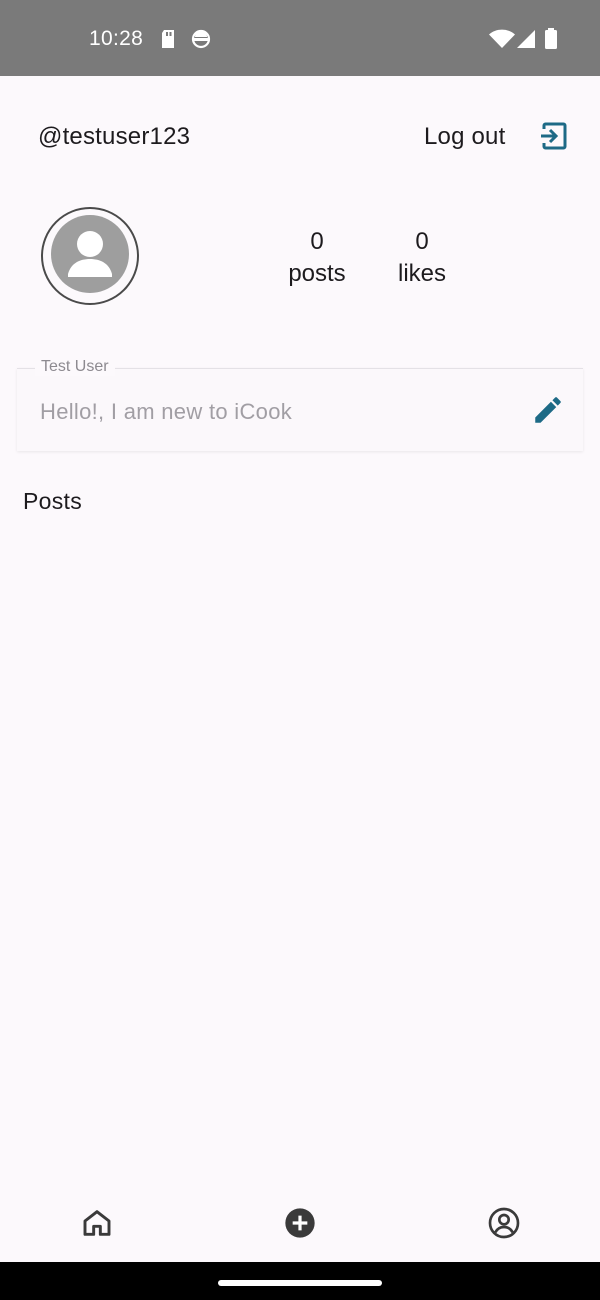 Image resolution: width=600 pixels, height=1300 pixels. I want to click on bio-text: Hello!, I am new to iCook, so click(166, 411).